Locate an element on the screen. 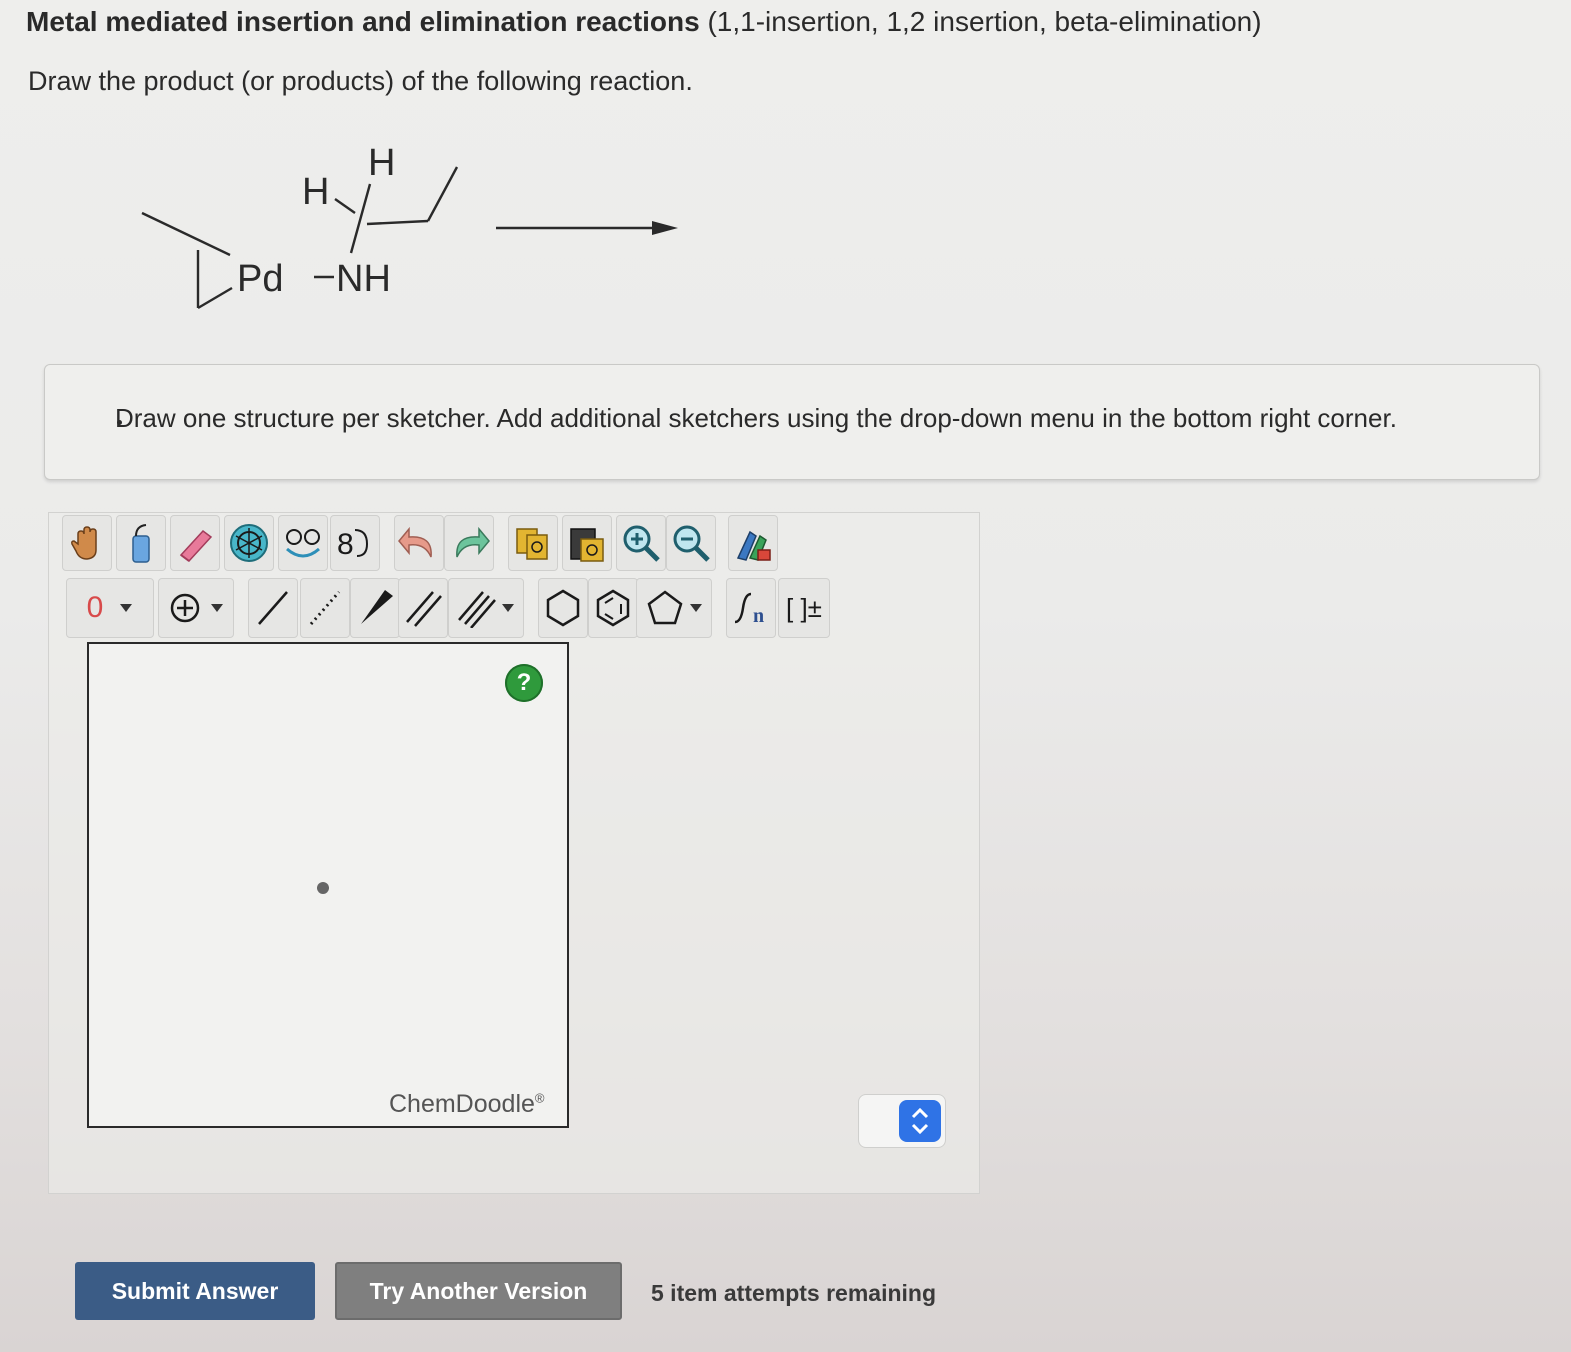 This screenshot has width=1571, height=1352. bracket-icon: [ ]± is located at coordinates (804, 608).